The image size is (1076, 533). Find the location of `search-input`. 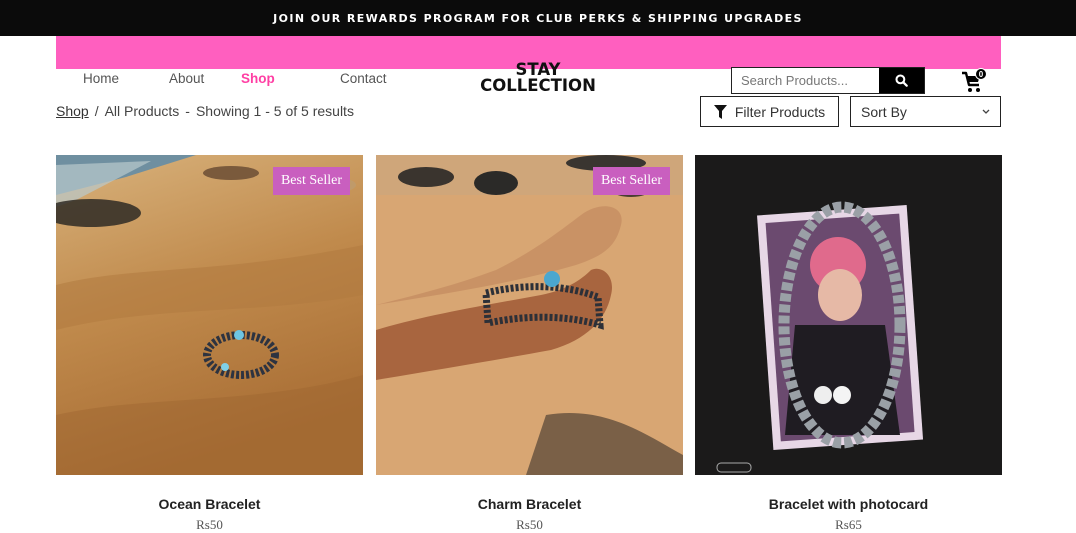

search-input is located at coordinates (805, 80).